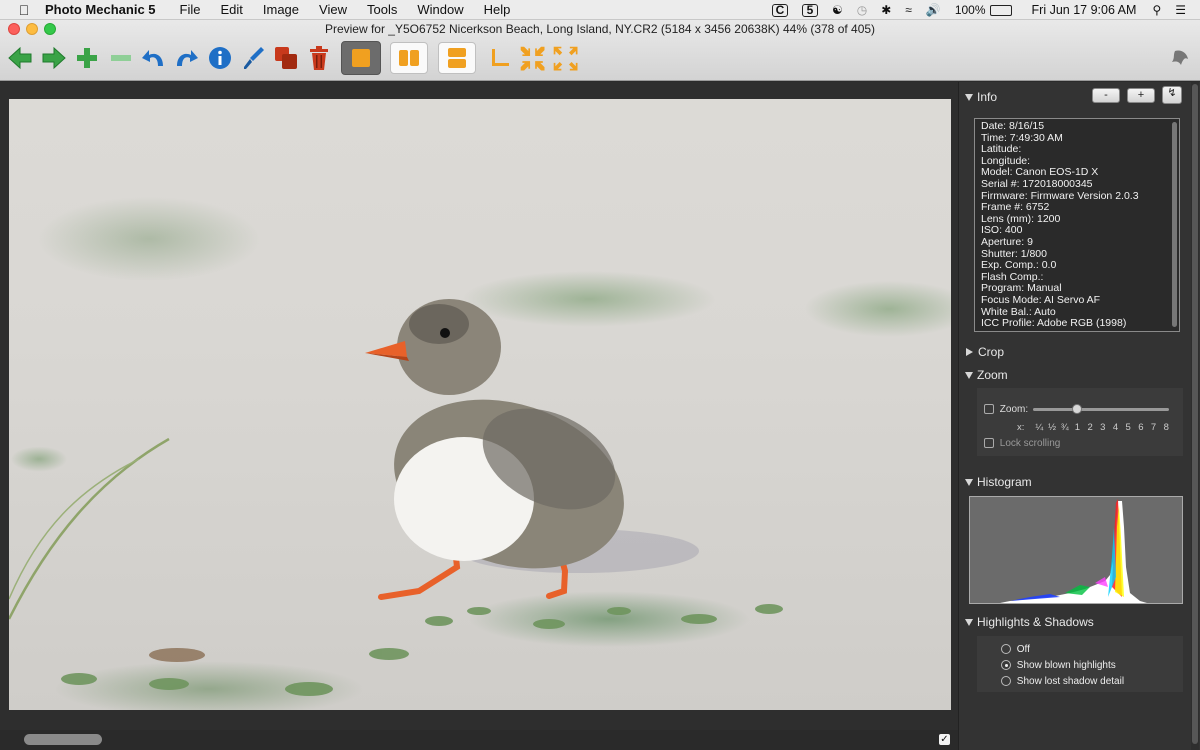 The height and width of the screenshot is (750, 1200). I want to click on highlight-option-shadow: Show lost shadow detail, so click(1062, 681).